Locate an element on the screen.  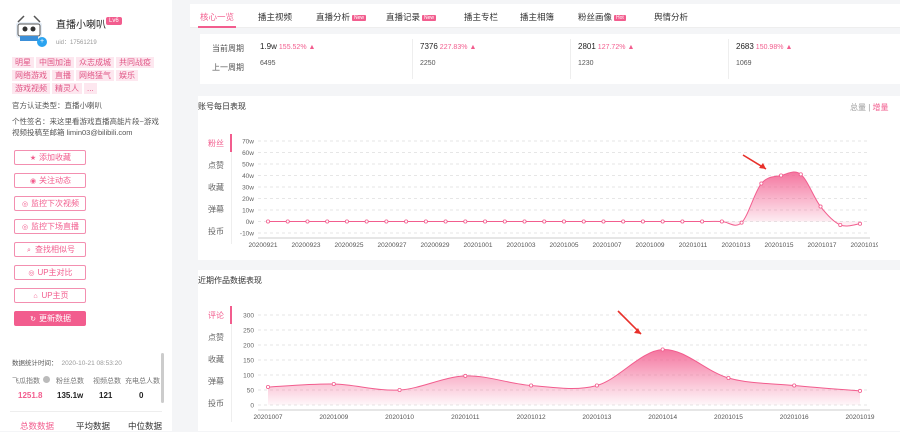
tab-7: 舆情分析 is located at coordinates (671, 17).